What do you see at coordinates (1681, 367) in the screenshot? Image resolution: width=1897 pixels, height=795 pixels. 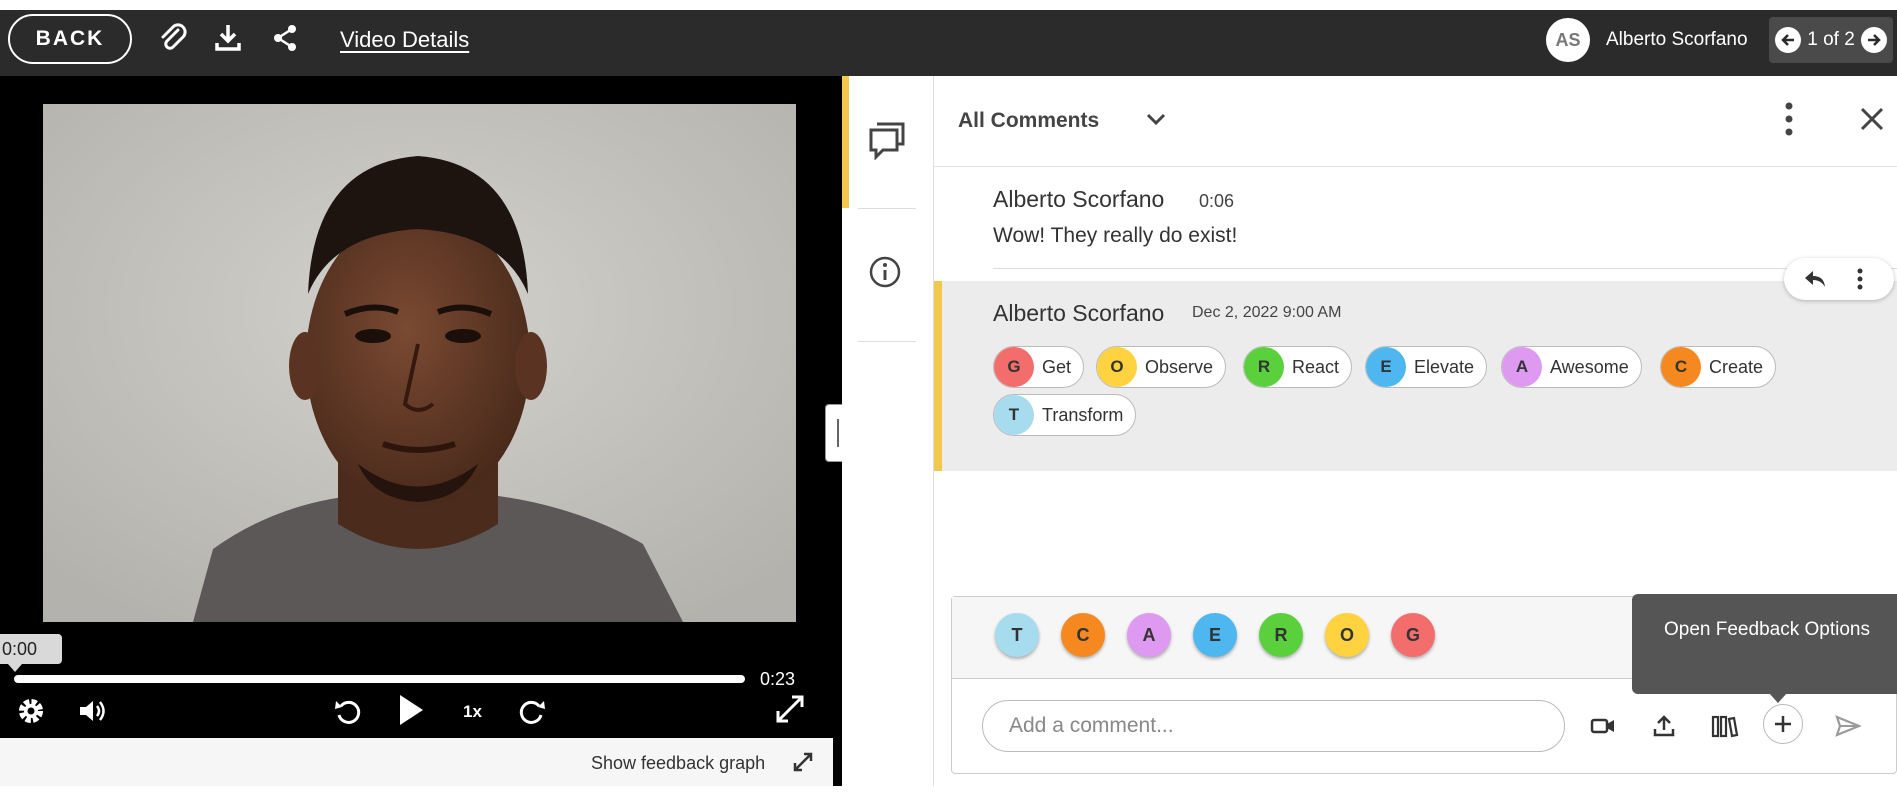 I see `tag-letter: C` at bounding box center [1681, 367].